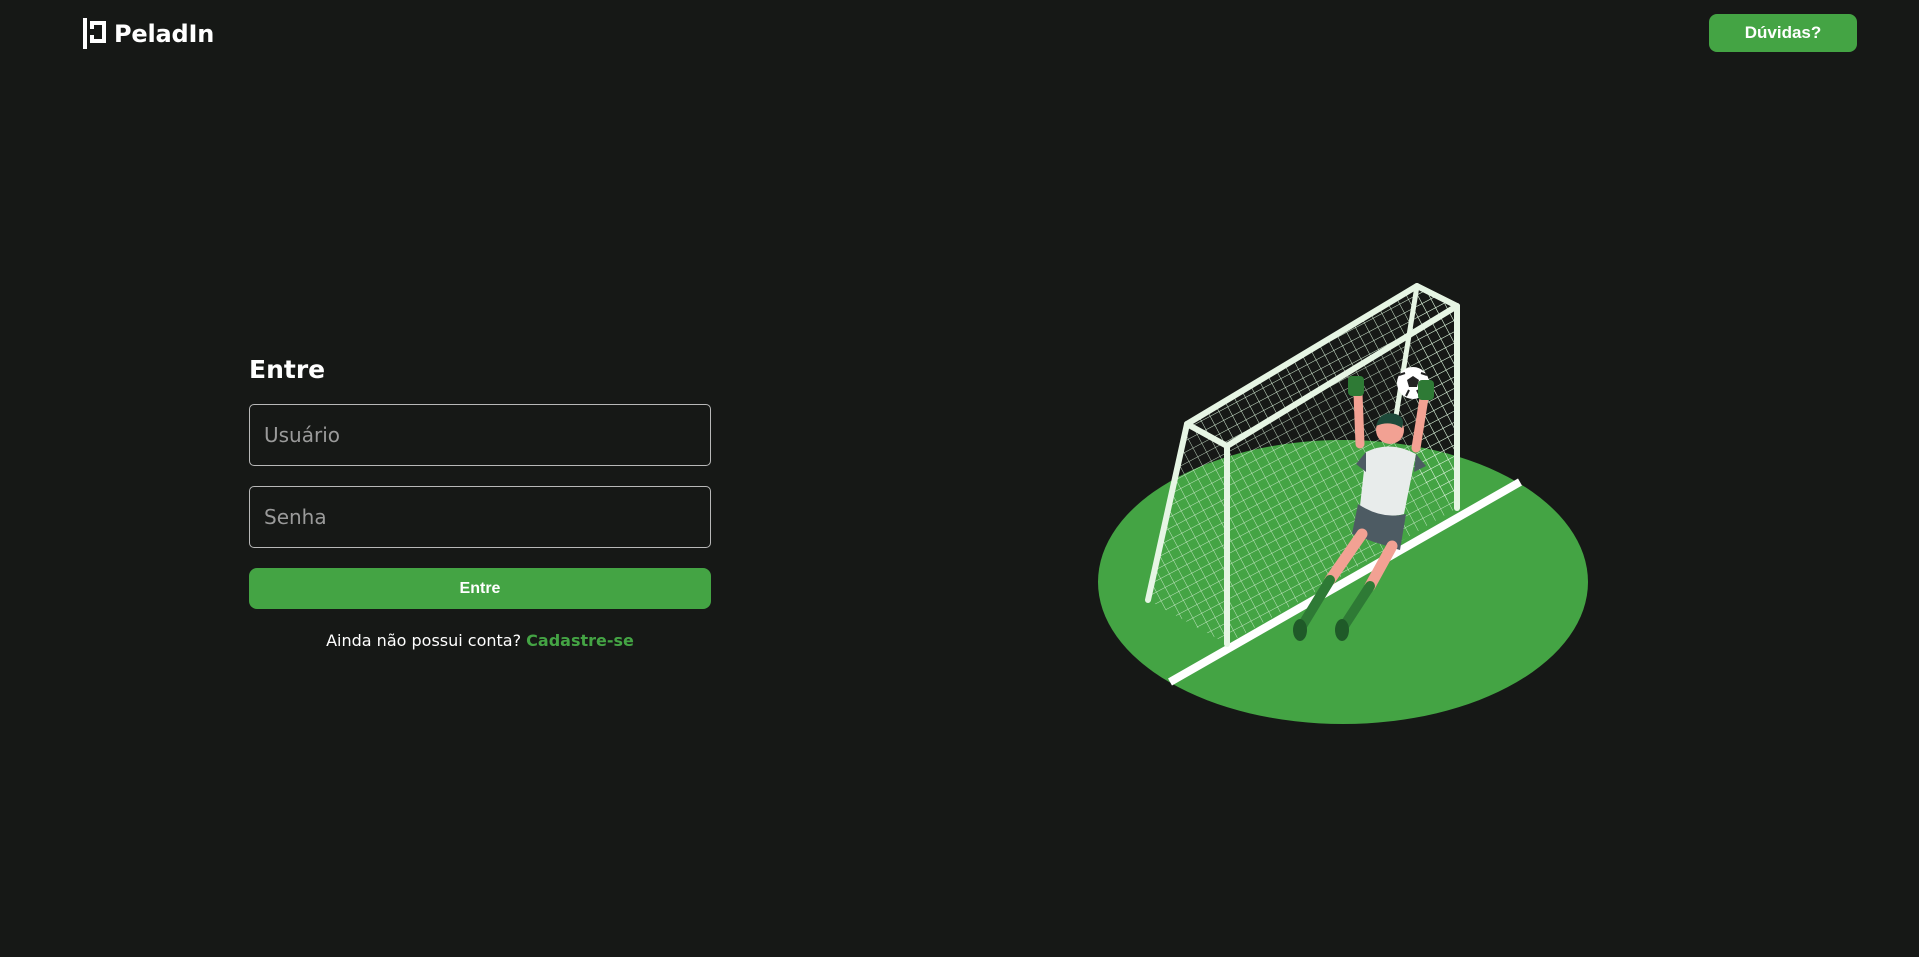 The height and width of the screenshot is (957, 1919). I want to click on signup-link: Cadastre-se, so click(580, 640).